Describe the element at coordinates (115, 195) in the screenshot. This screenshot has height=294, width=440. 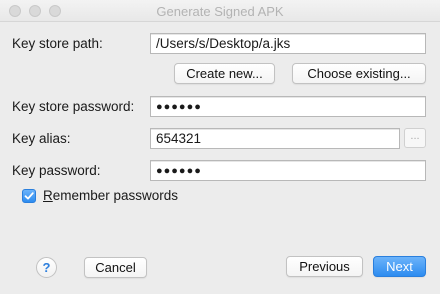
I see `remember-passwords-text: emember passwords` at that location.